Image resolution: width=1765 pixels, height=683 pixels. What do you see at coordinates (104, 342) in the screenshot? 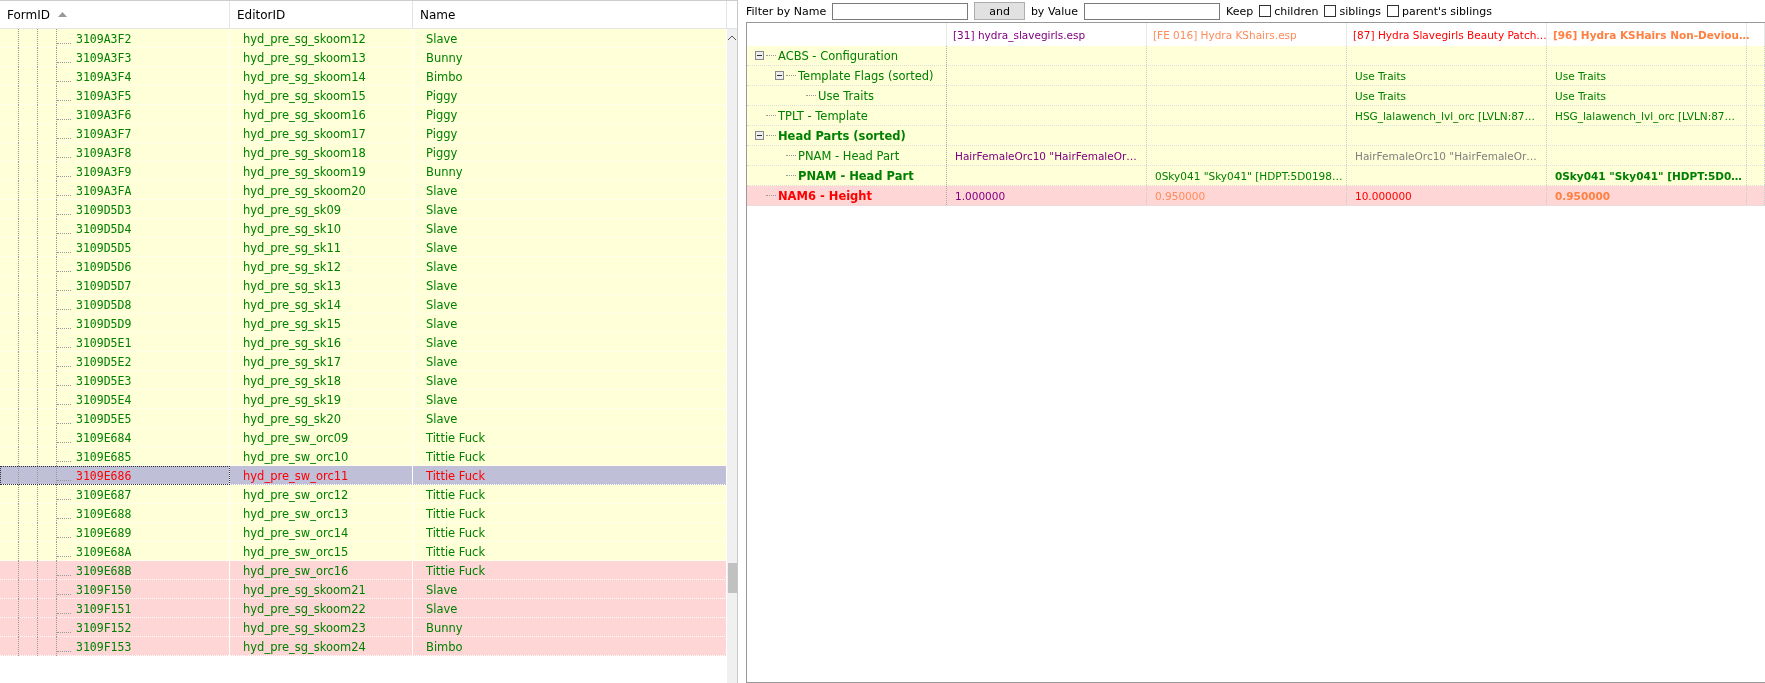
I see `form-id-cell: 3109D5E1` at bounding box center [104, 342].